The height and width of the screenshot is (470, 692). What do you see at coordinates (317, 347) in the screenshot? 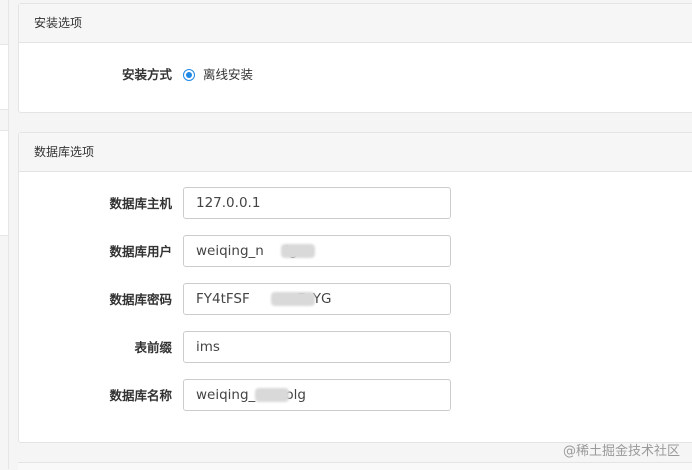
I see `table-prefix-input` at bounding box center [317, 347].